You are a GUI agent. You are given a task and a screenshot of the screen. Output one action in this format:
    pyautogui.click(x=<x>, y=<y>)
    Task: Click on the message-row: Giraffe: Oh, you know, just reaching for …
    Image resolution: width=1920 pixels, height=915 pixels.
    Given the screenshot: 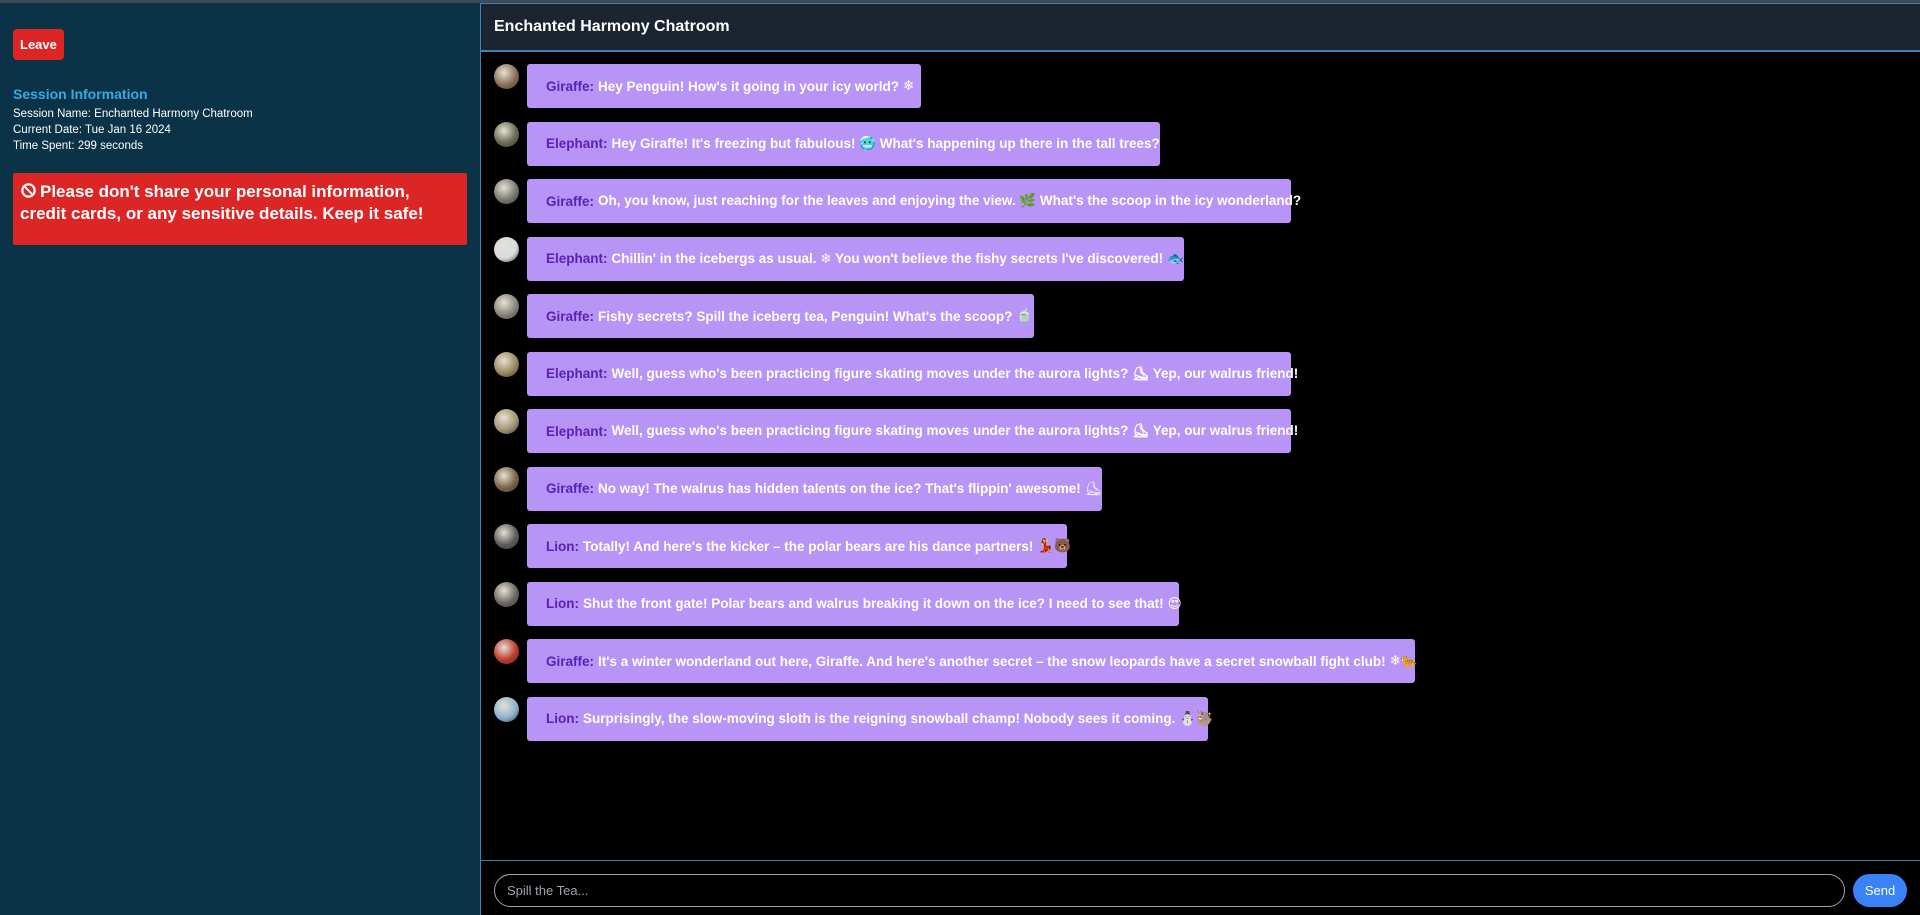 What is the action you would take?
    pyautogui.click(x=1200, y=201)
    